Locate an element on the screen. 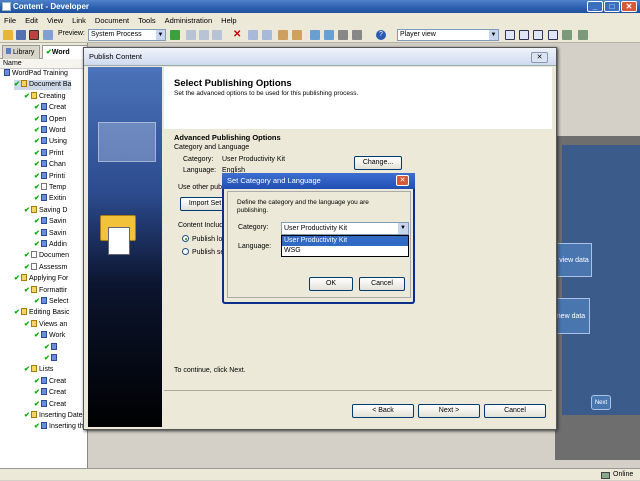 This screenshot has width=640, height=481. tree-item: ✔ Open is located at coordinates (50, 119).